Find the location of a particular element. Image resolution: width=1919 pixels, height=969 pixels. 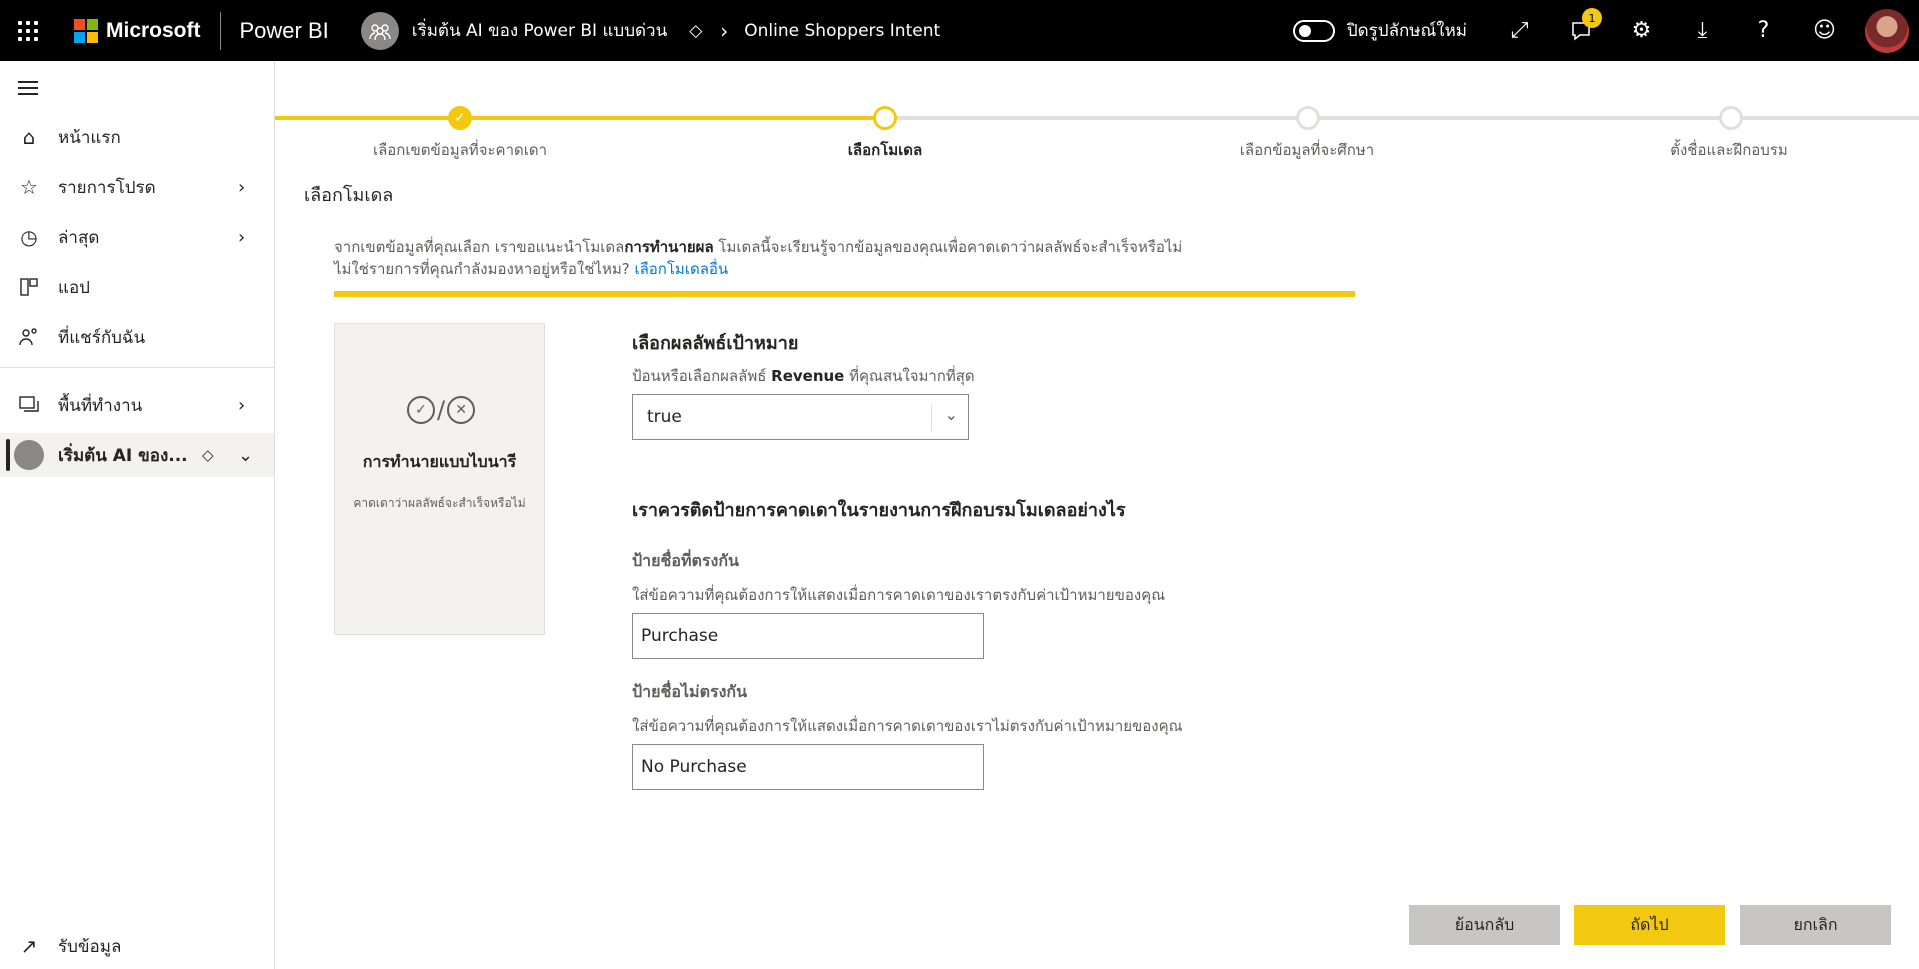

nav-workspaces-label: พื้นที่ทำงาน is located at coordinates (100, 405).